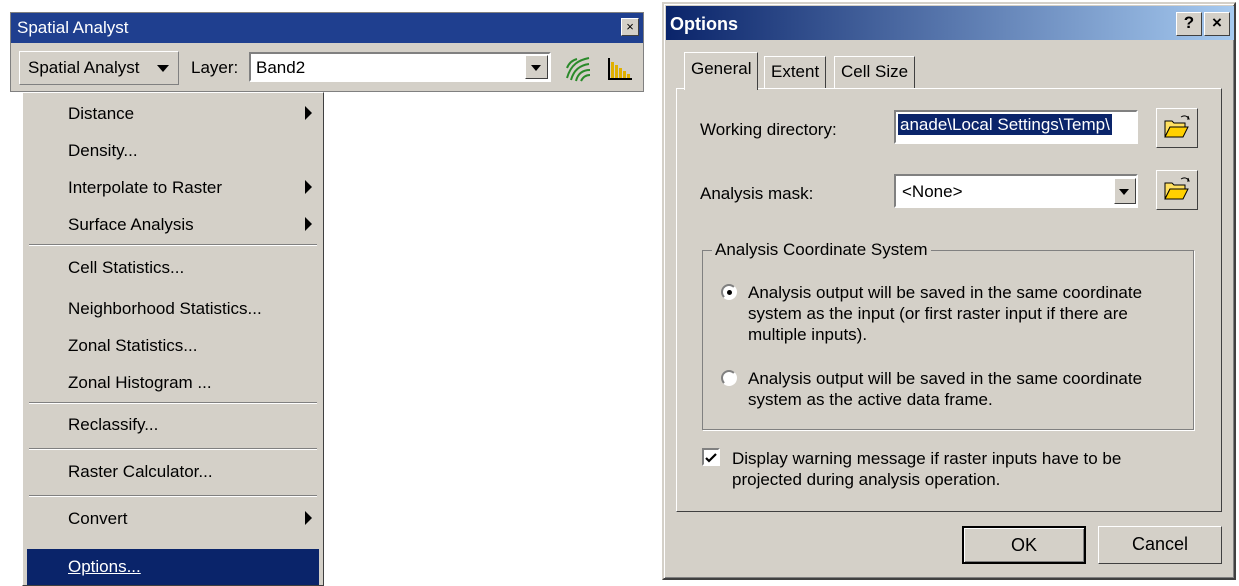  What do you see at coordinates (215, 67) in the screenshot?
I see `layer-label: Layer:` at bounding box center [215, 67].